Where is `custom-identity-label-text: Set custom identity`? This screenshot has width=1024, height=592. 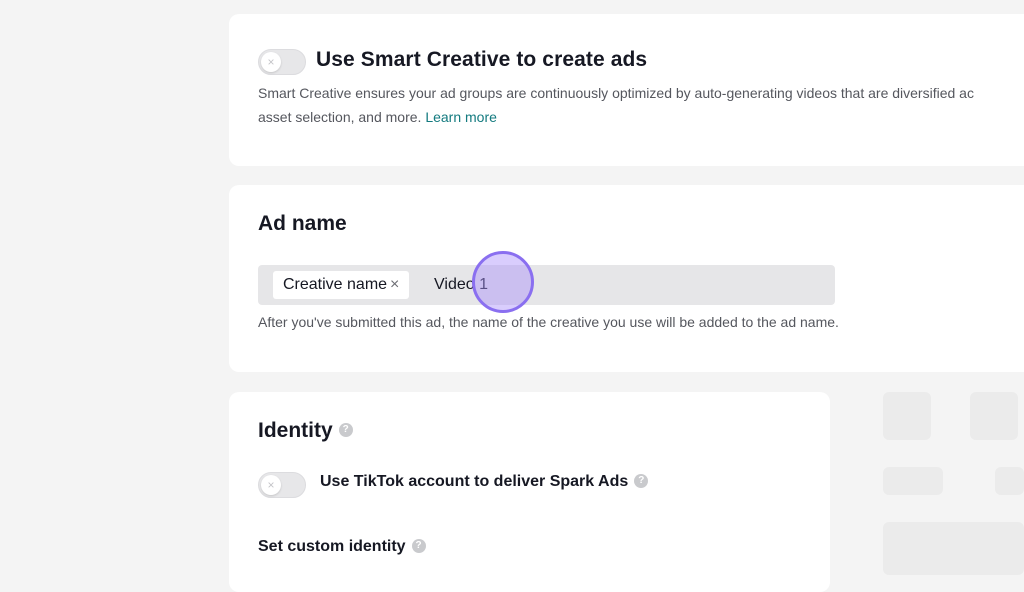
custom-identity-label-text: Set custom identity is located at coordinates (332, 546).